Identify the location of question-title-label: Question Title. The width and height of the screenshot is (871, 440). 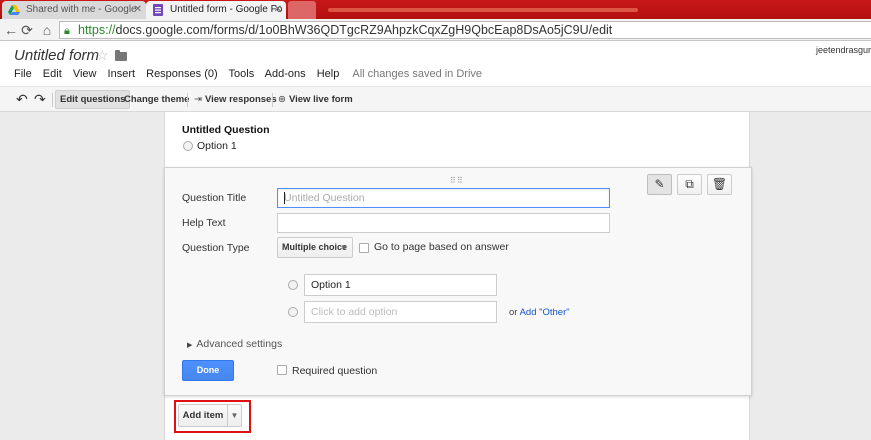
(214, 198).